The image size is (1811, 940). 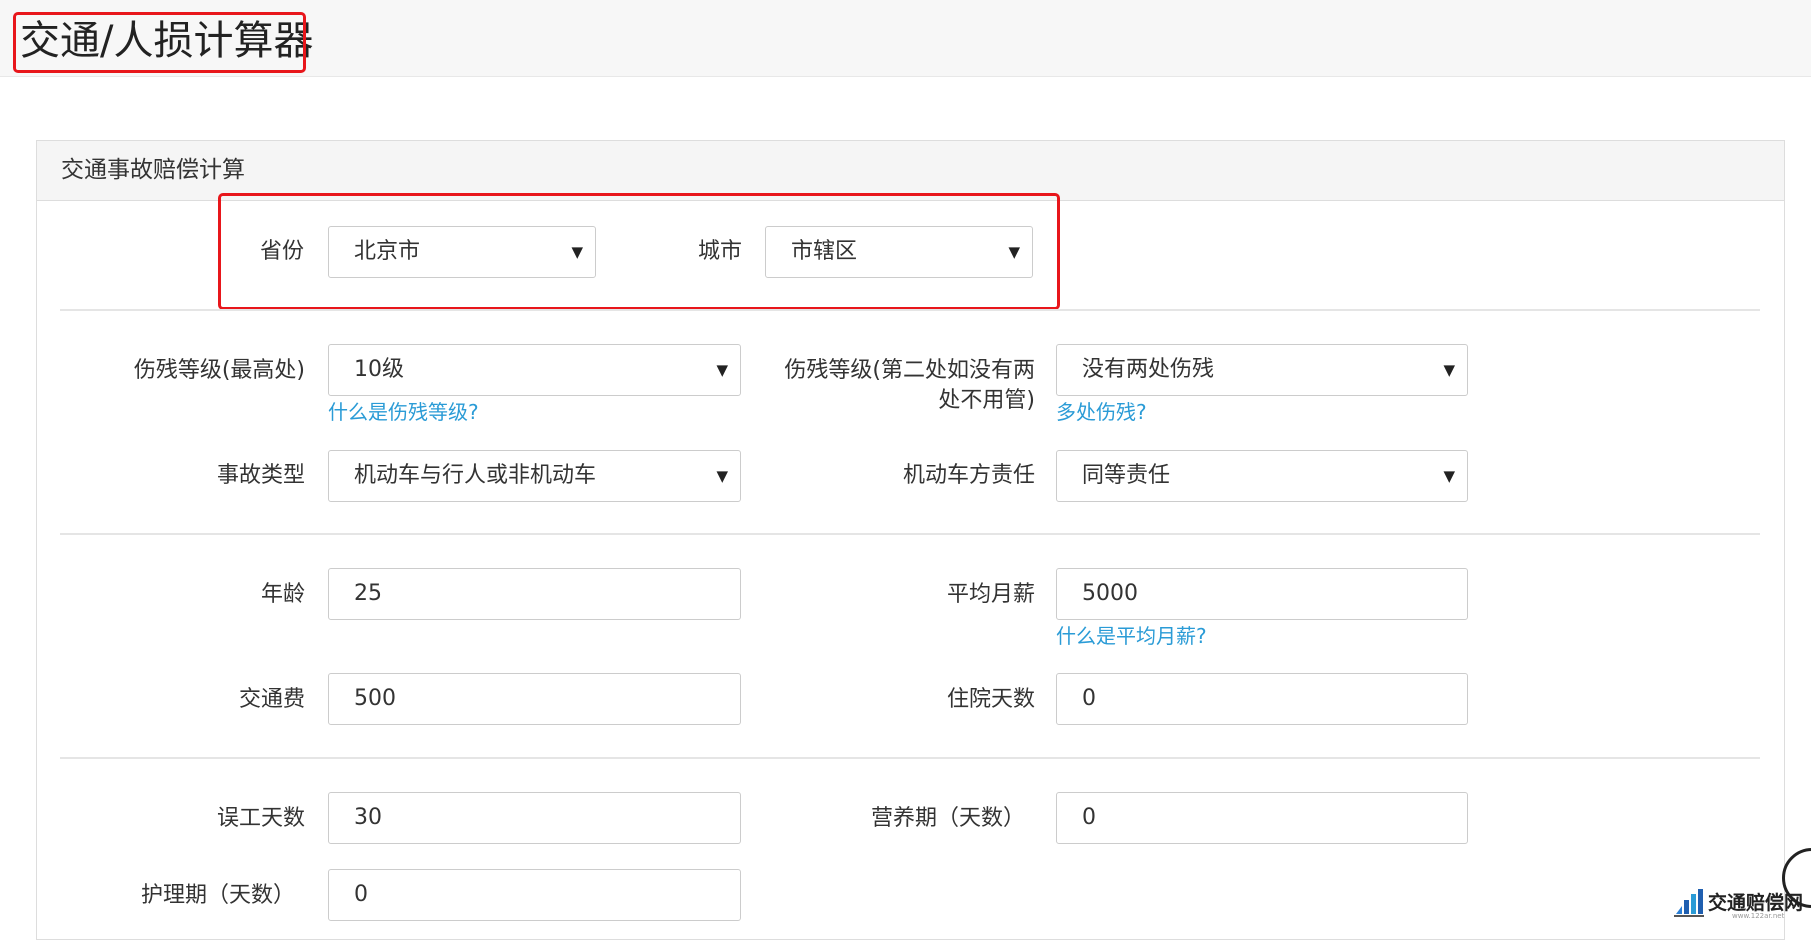 What do you see at coordinates (990, 594) in the screenshot?
I see `salary-label: 平均月薪` at bounding box center [990, 594].